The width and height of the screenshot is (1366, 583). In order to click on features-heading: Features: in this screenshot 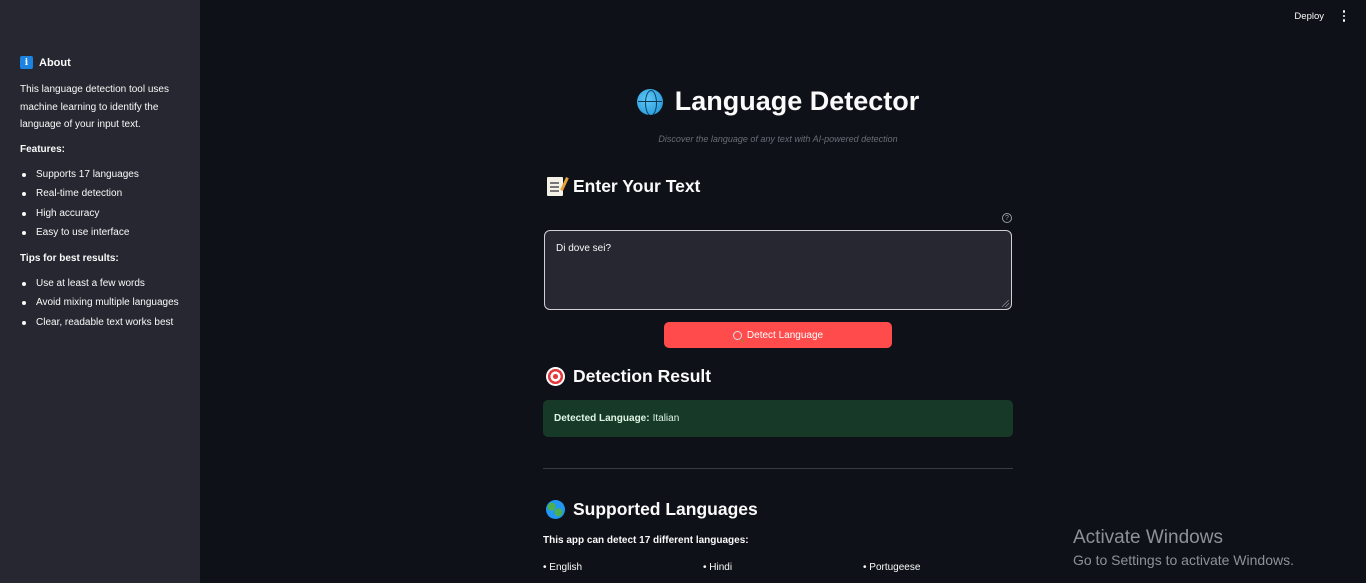, I will do `click(43, 149)`.